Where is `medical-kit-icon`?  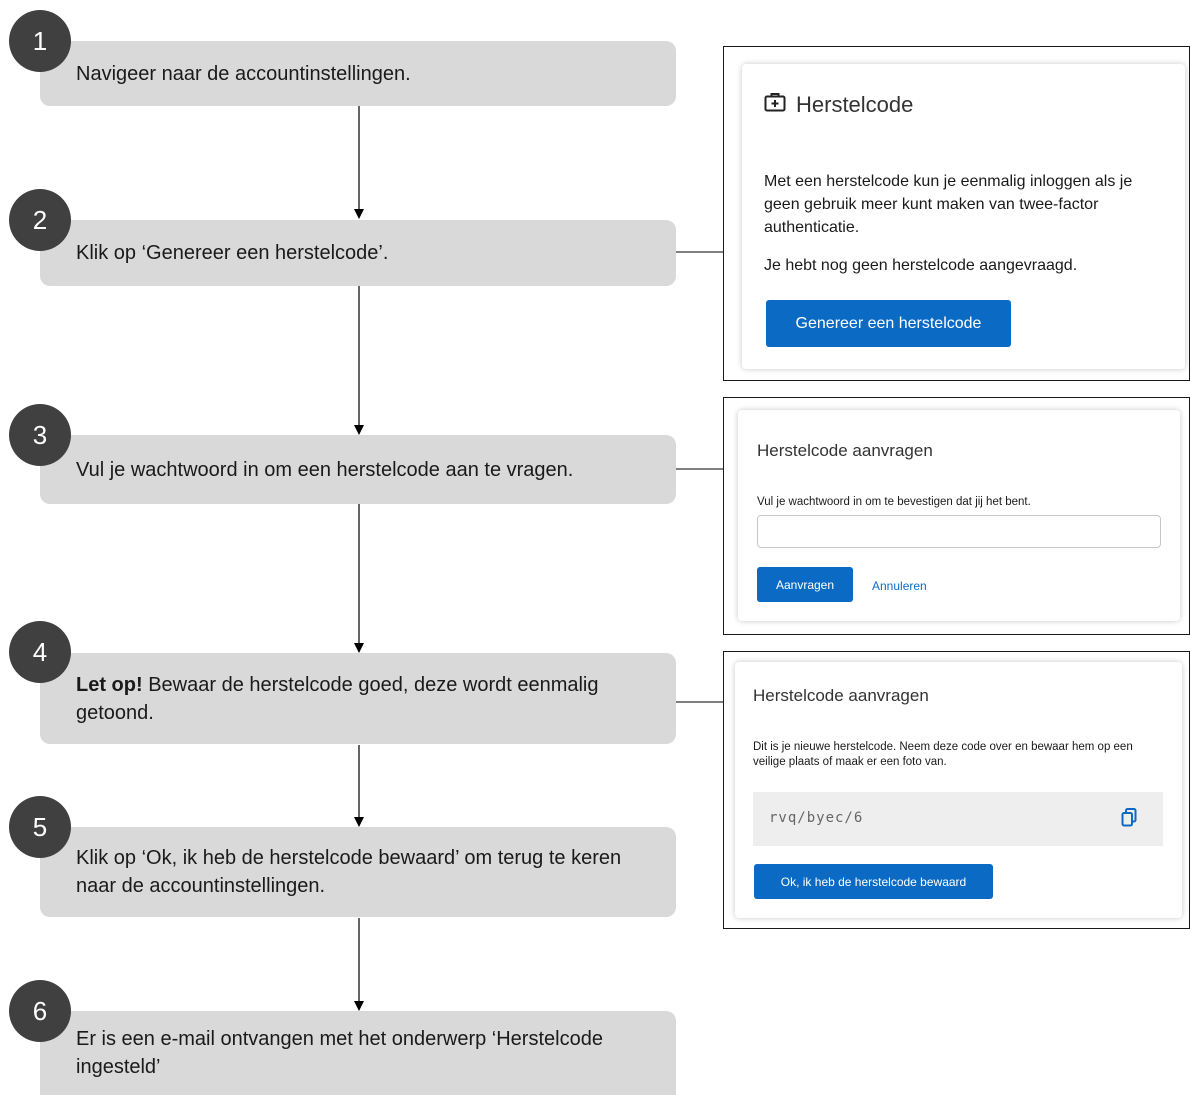
medical-kit-icon is located at coordinates (775, 105).